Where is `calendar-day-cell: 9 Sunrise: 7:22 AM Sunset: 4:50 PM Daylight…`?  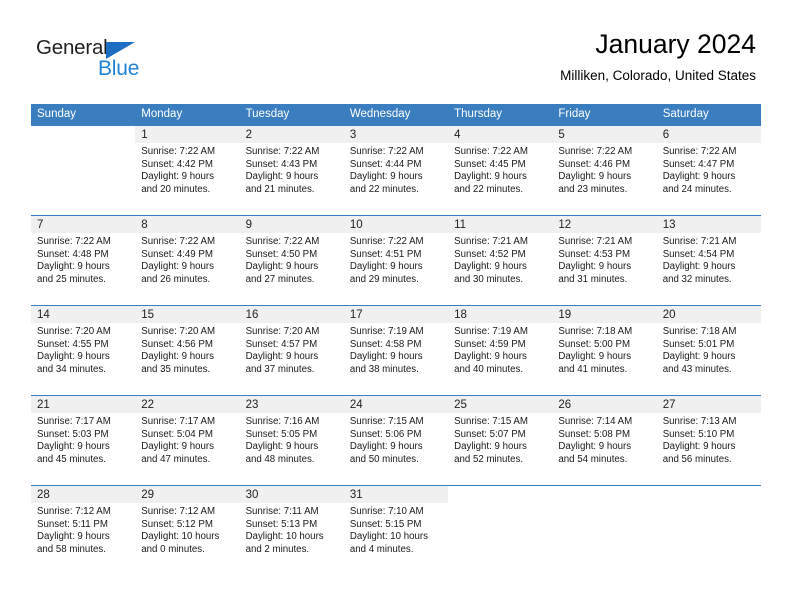
calendar-day-cell: 9 Sunrise: 7:22 AM Sunset: 4:50 PM Daylight… is located at coordinates (291, 260).